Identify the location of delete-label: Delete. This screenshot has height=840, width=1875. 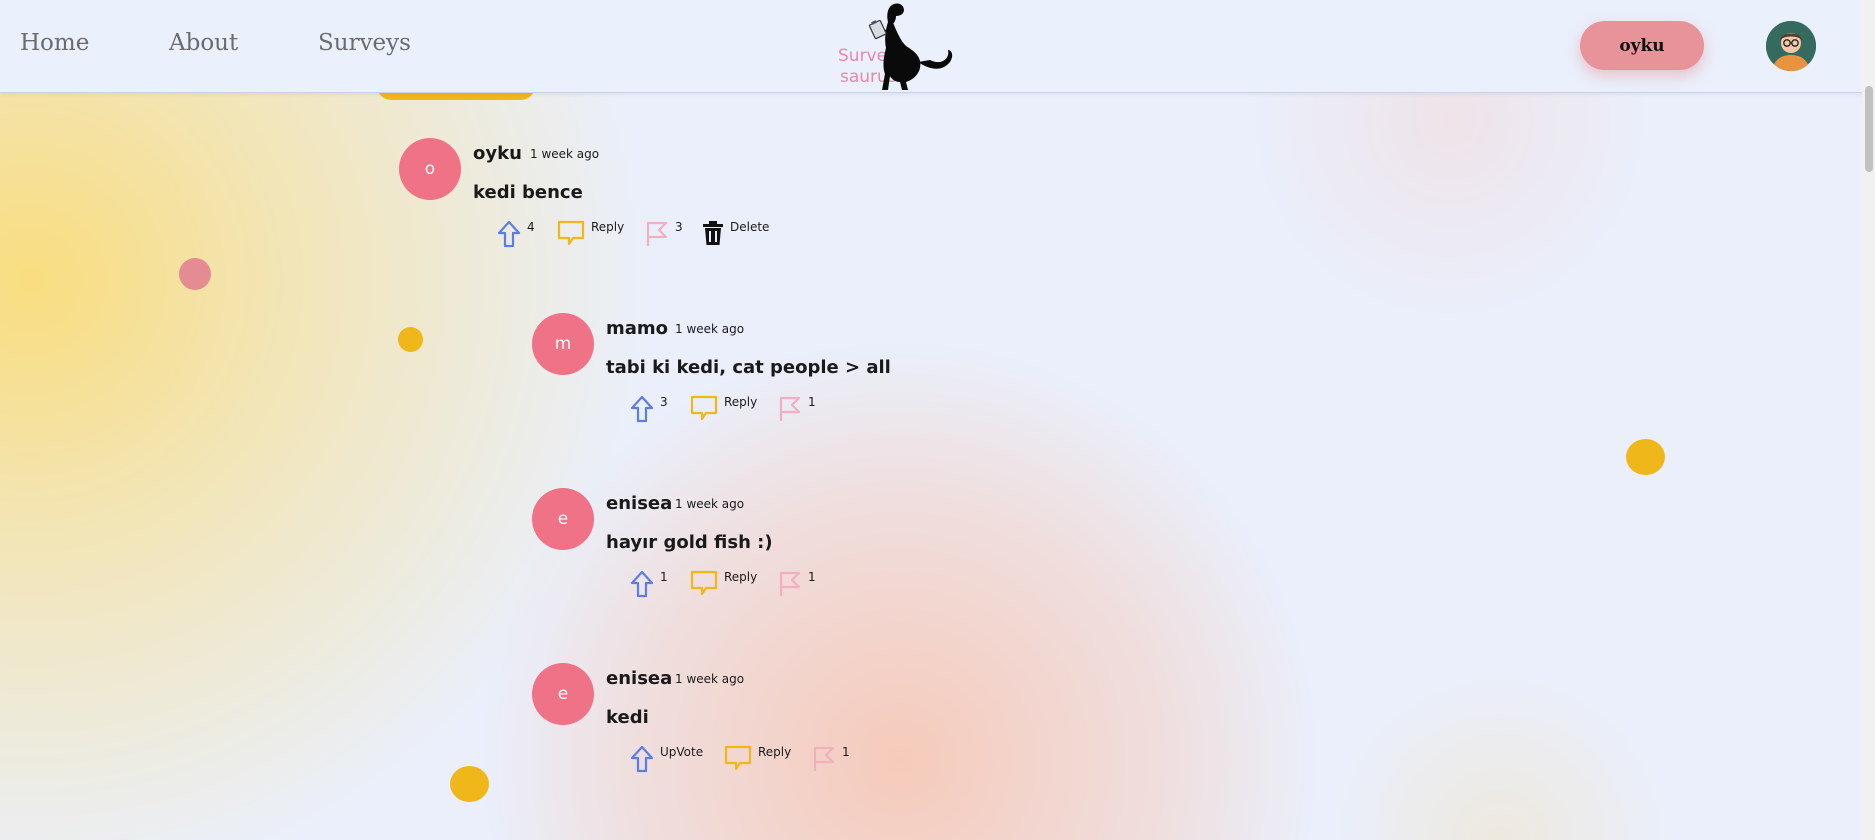
(750, 227).